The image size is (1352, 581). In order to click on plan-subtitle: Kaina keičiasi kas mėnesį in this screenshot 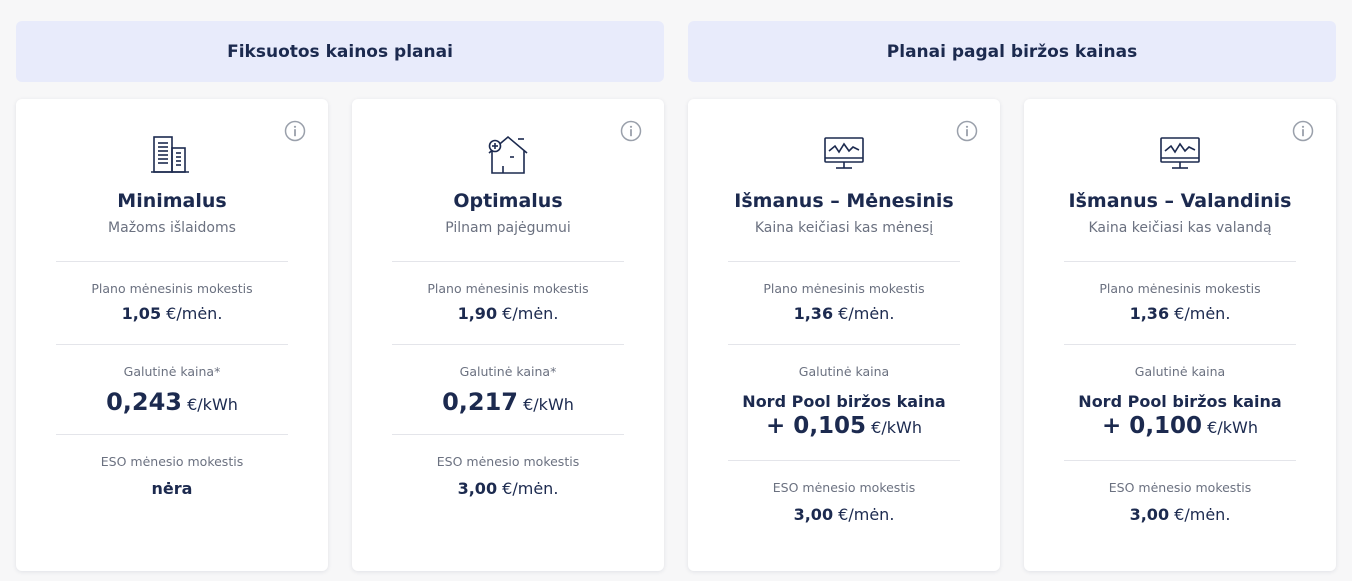, I will do `click(844, 228)`.